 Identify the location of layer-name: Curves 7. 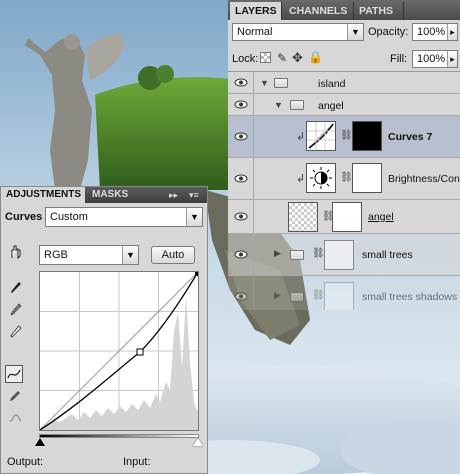
(410, 137).